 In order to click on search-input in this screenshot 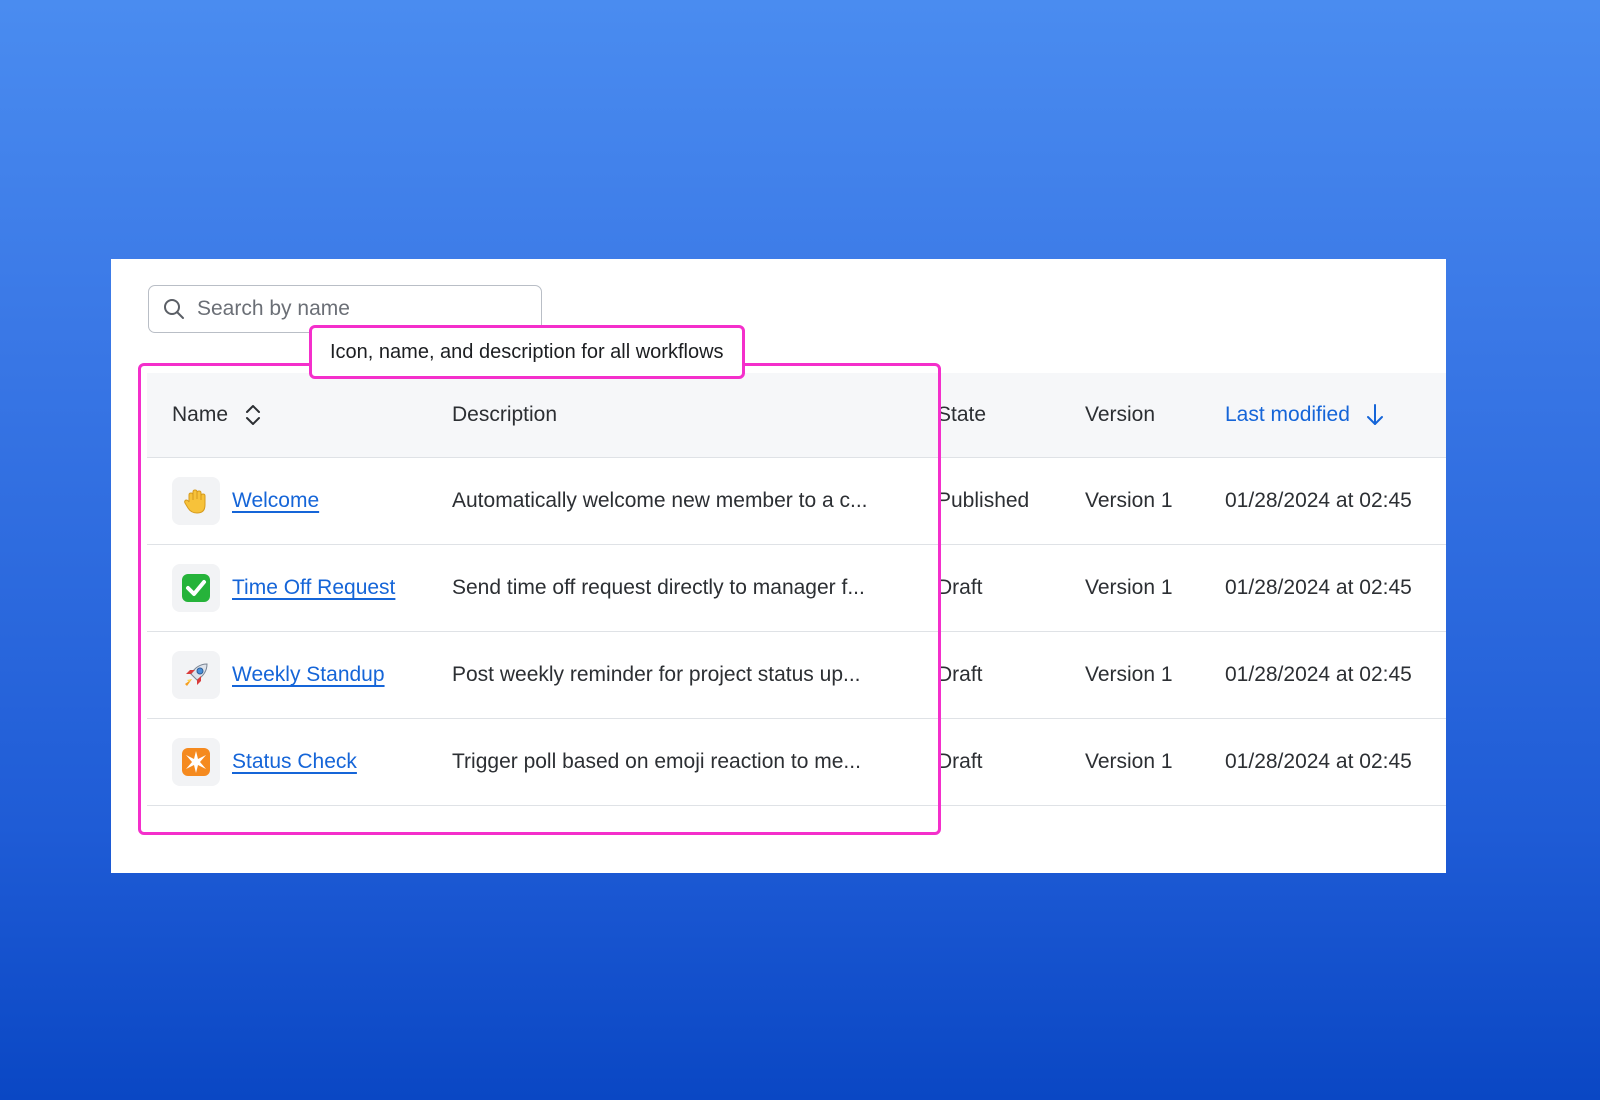, I will do `click(357, 309)`.